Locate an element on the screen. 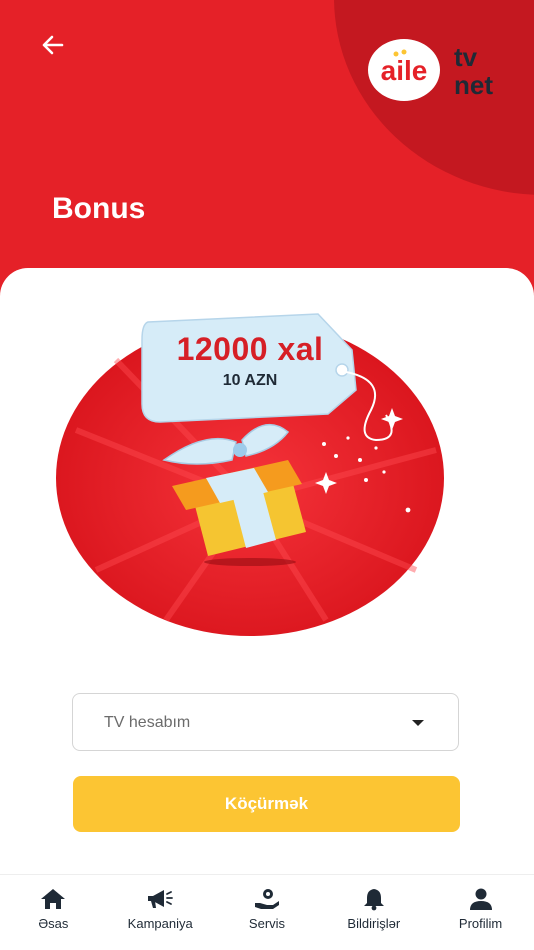  aile-tvnet-logo: aile tv net is located at coordinates (430, 70).